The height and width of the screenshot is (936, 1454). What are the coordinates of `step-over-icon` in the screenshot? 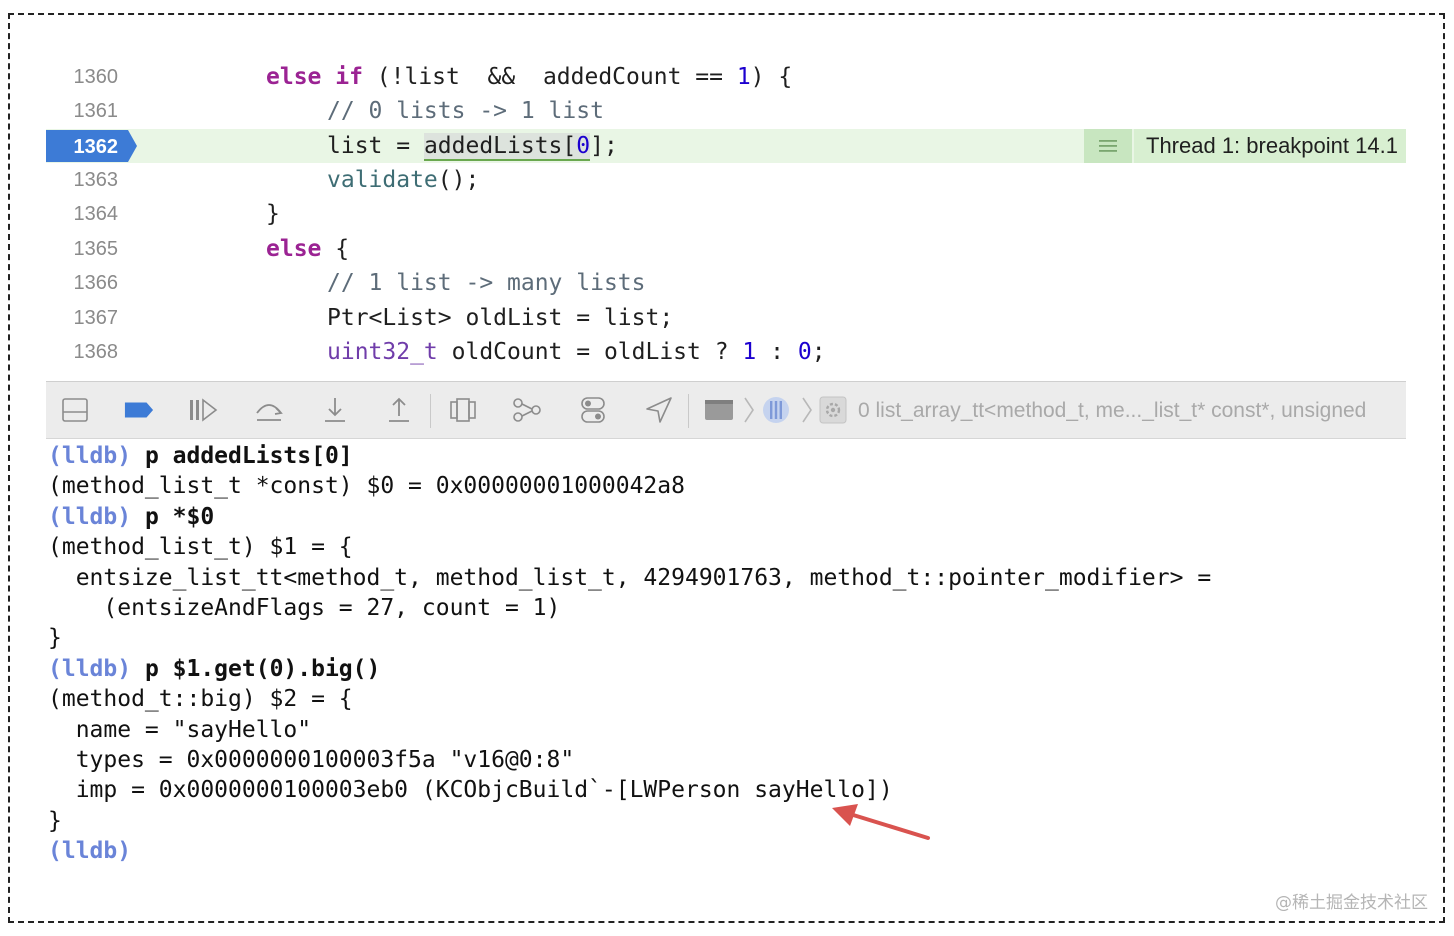 It's located at (269, 410).